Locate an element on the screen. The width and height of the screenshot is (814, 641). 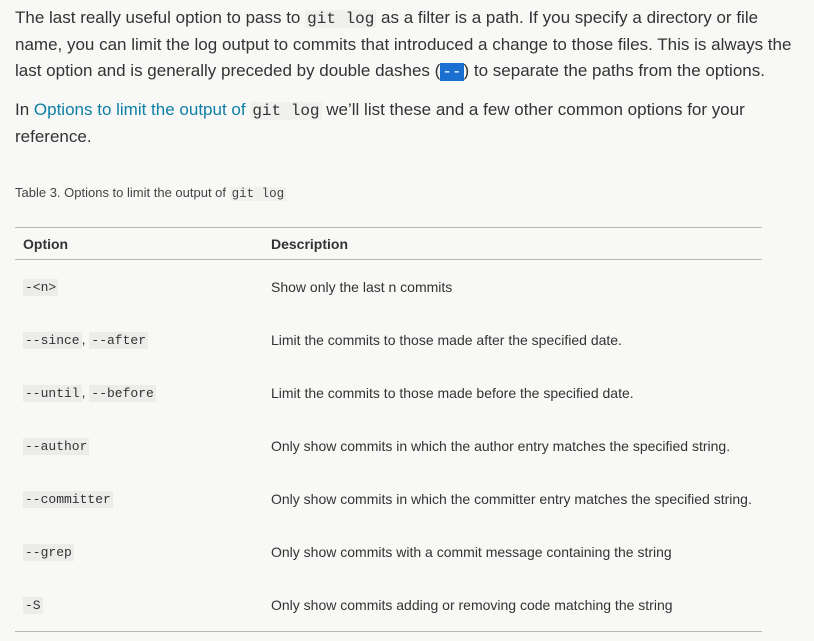
option-code: --since is located at coordinates (52, 340).